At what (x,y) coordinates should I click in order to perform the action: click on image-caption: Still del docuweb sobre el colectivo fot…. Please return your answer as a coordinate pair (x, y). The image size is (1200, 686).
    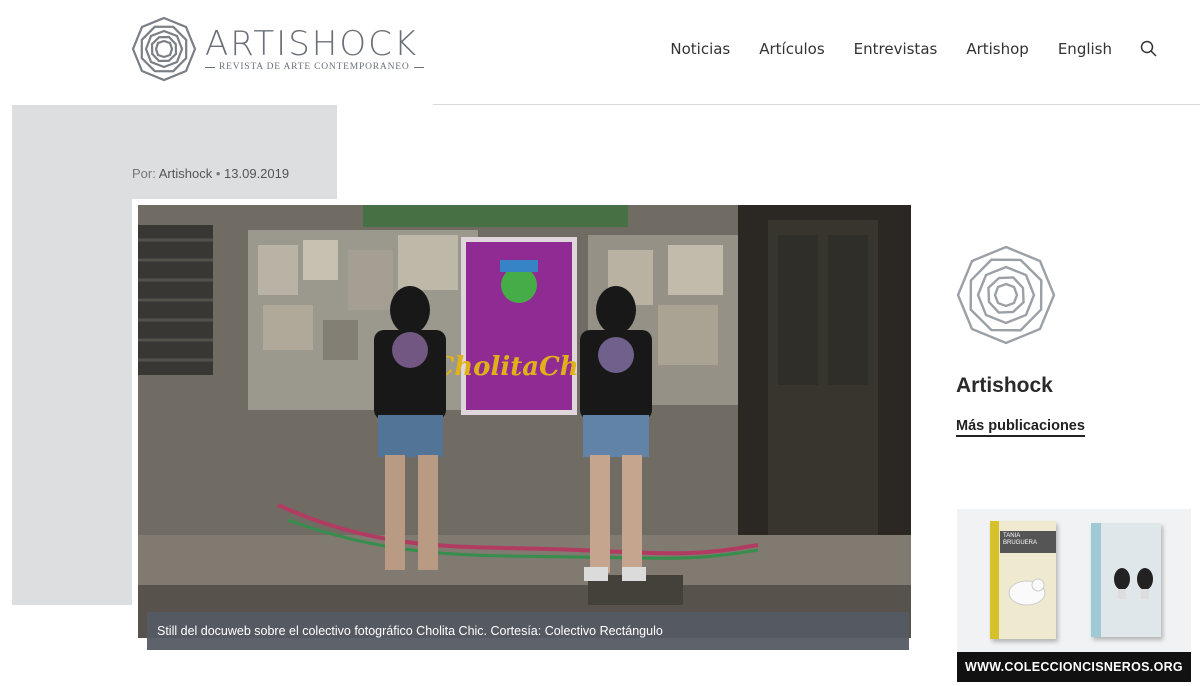
    Looking at the image, I should click on (528, 631).